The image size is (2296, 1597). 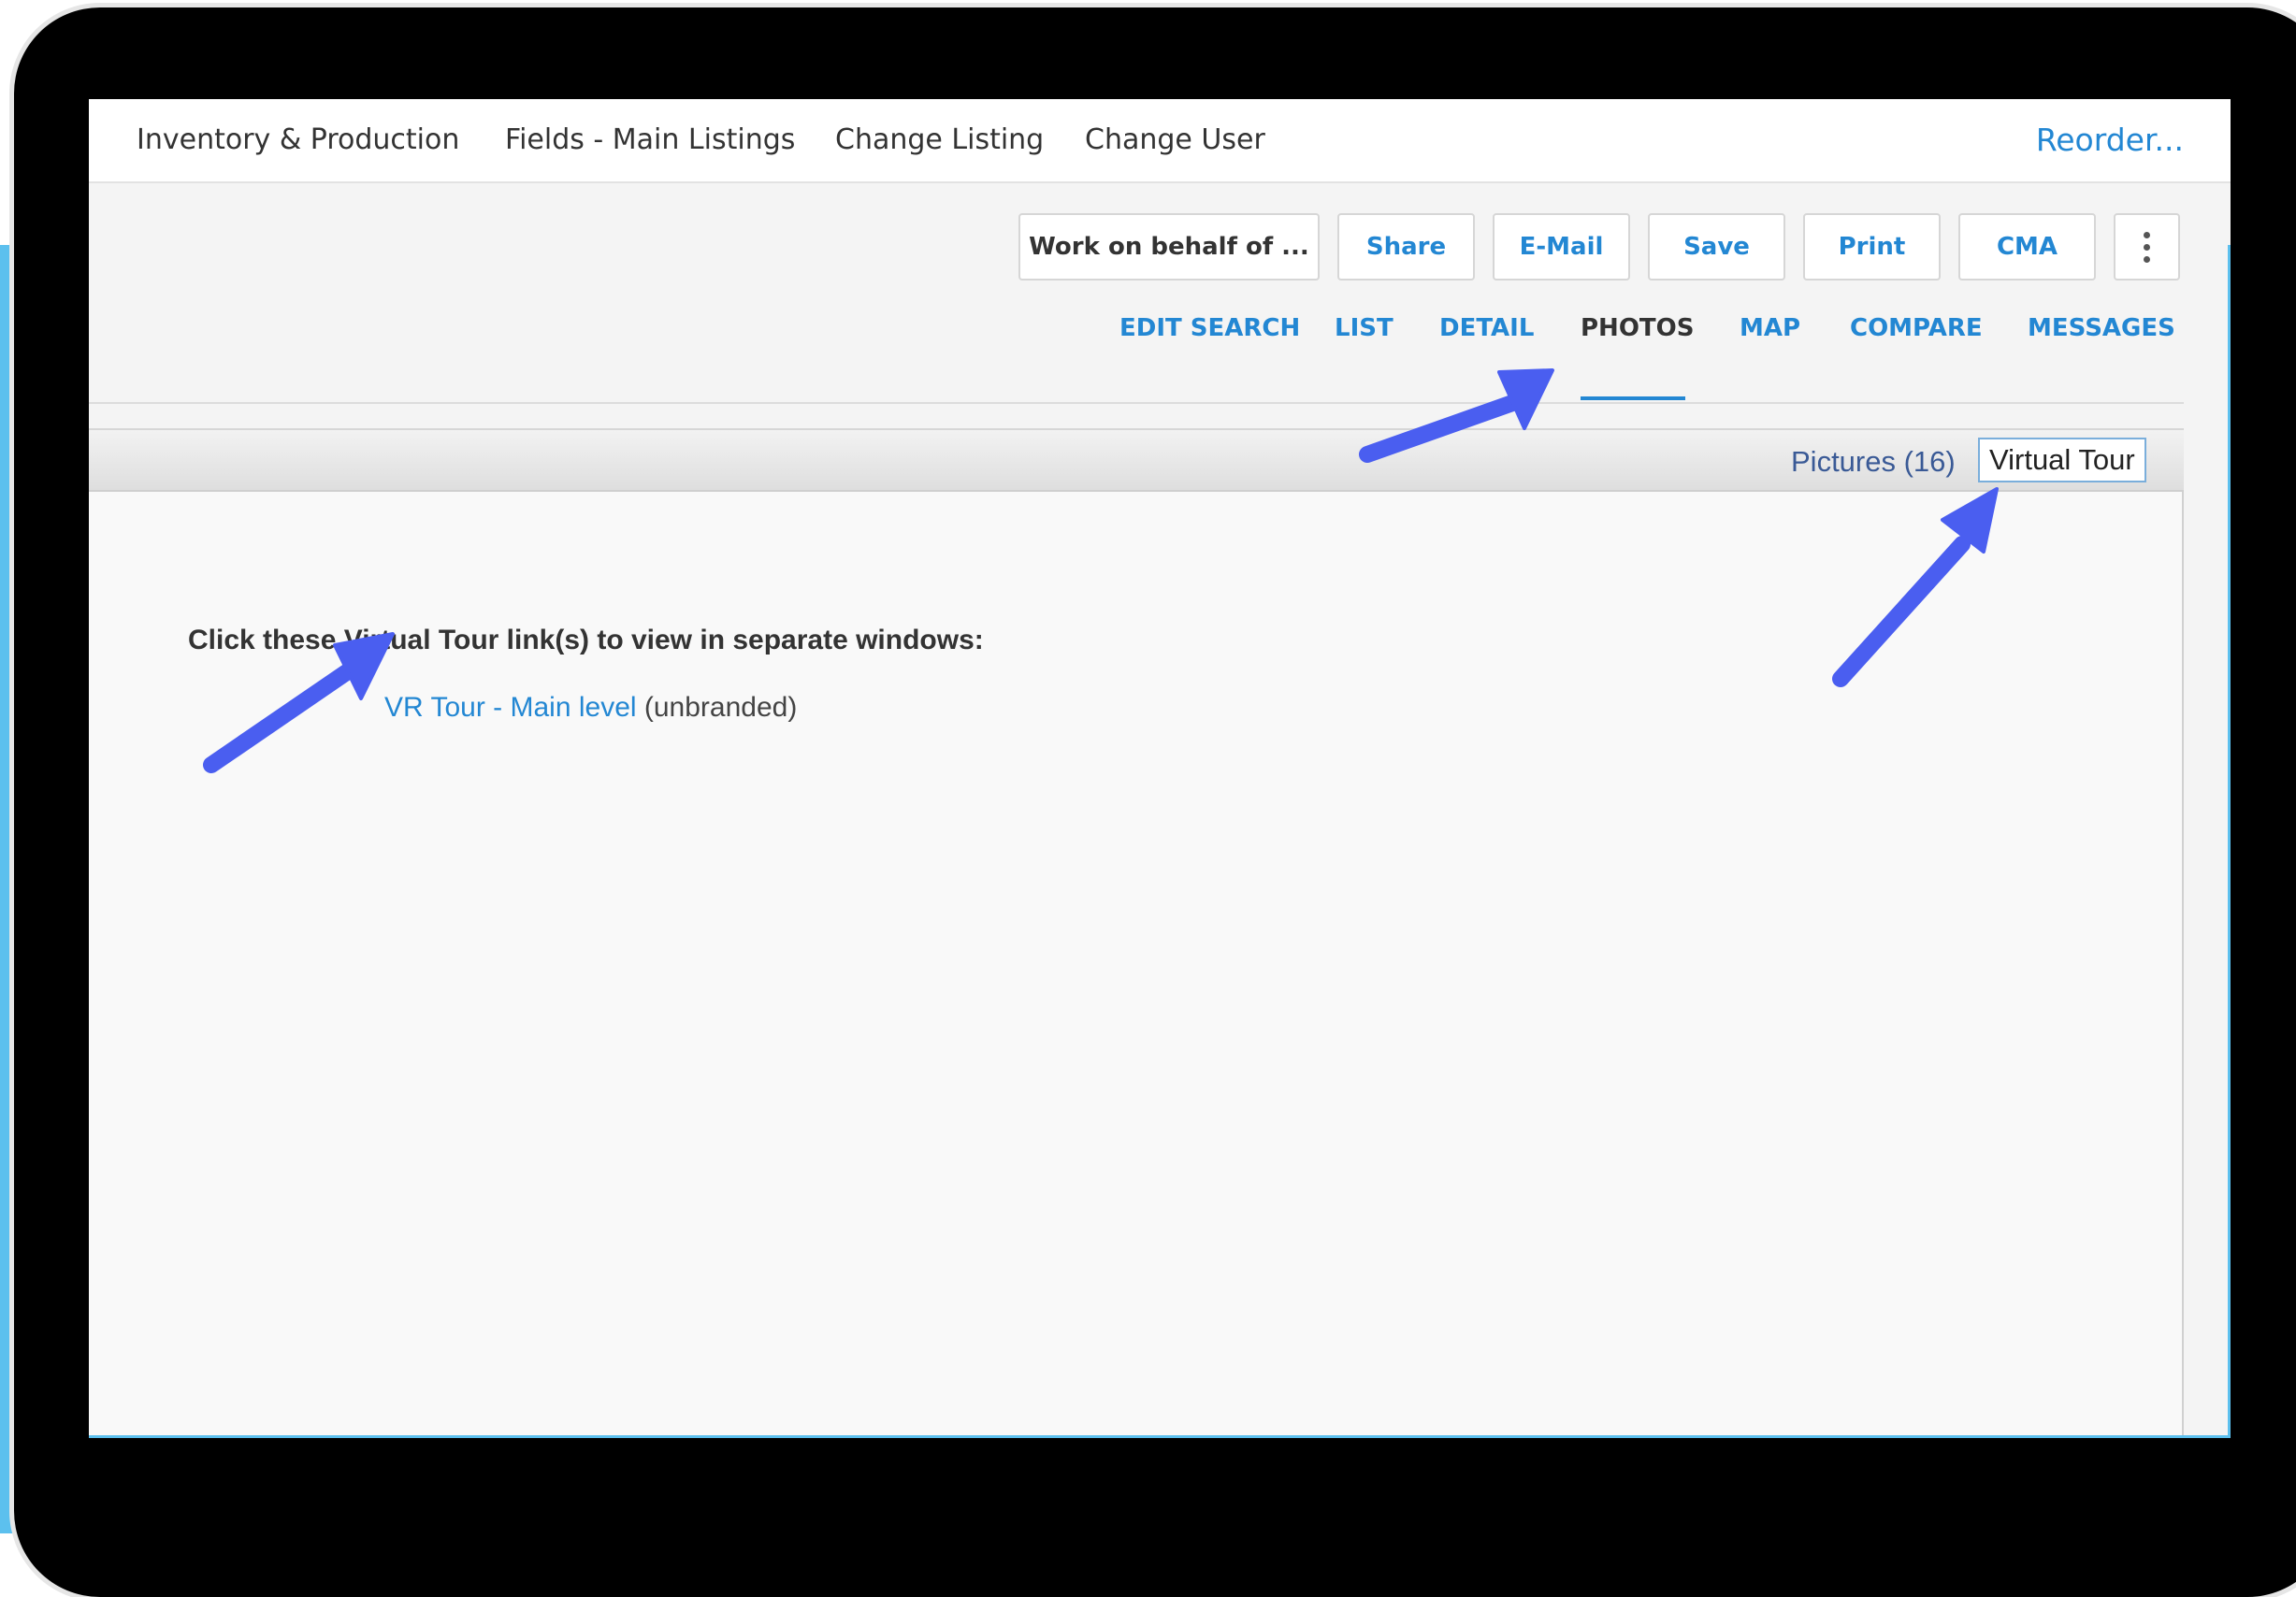 I want to click on virtual-tour-entry: VR Tour - Main level (unbranded), so click(x=590, y=708).